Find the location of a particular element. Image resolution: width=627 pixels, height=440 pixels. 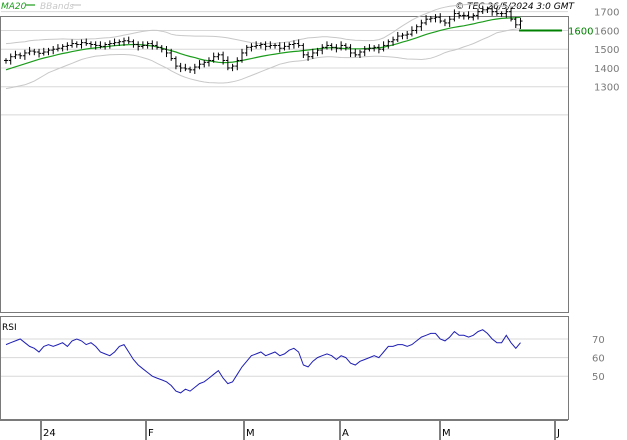

rsi-tick-label: 60 is located at coordinates (598, 359).